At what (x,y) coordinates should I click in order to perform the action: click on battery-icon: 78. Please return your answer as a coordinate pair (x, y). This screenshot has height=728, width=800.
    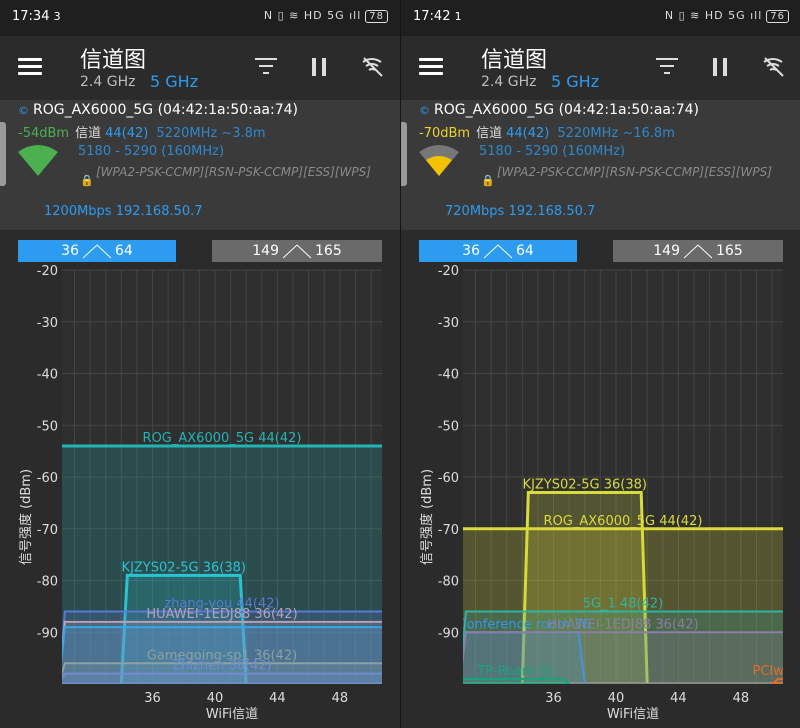
    Looking at the image, I should click on (376, 16).